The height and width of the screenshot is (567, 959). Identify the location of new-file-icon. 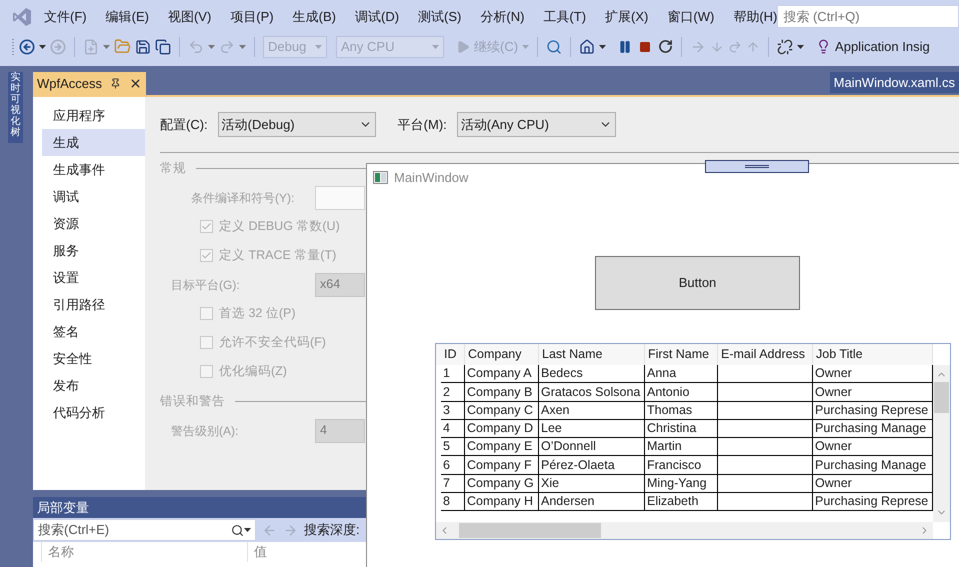
(91, 46).